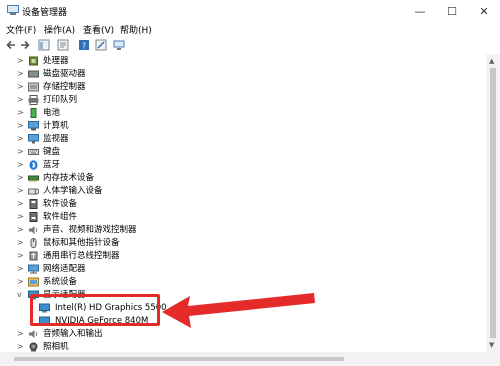 The height and width of the screenshot is (366, 500). I want to click on printer-icon, so click(33, 100).